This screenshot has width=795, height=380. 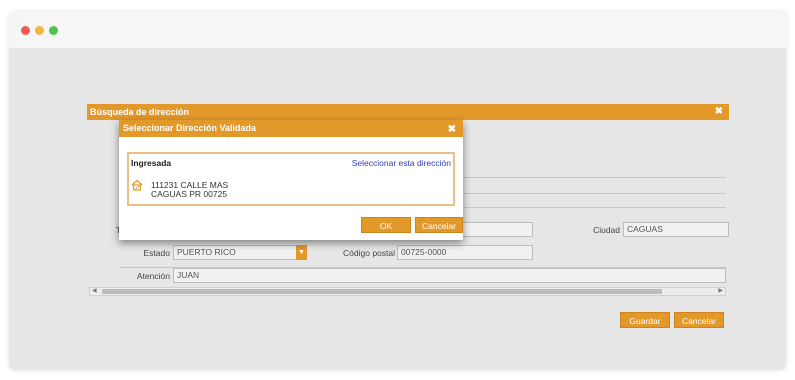 I want to click on state-label: Estado, so click(x=156, y=253).